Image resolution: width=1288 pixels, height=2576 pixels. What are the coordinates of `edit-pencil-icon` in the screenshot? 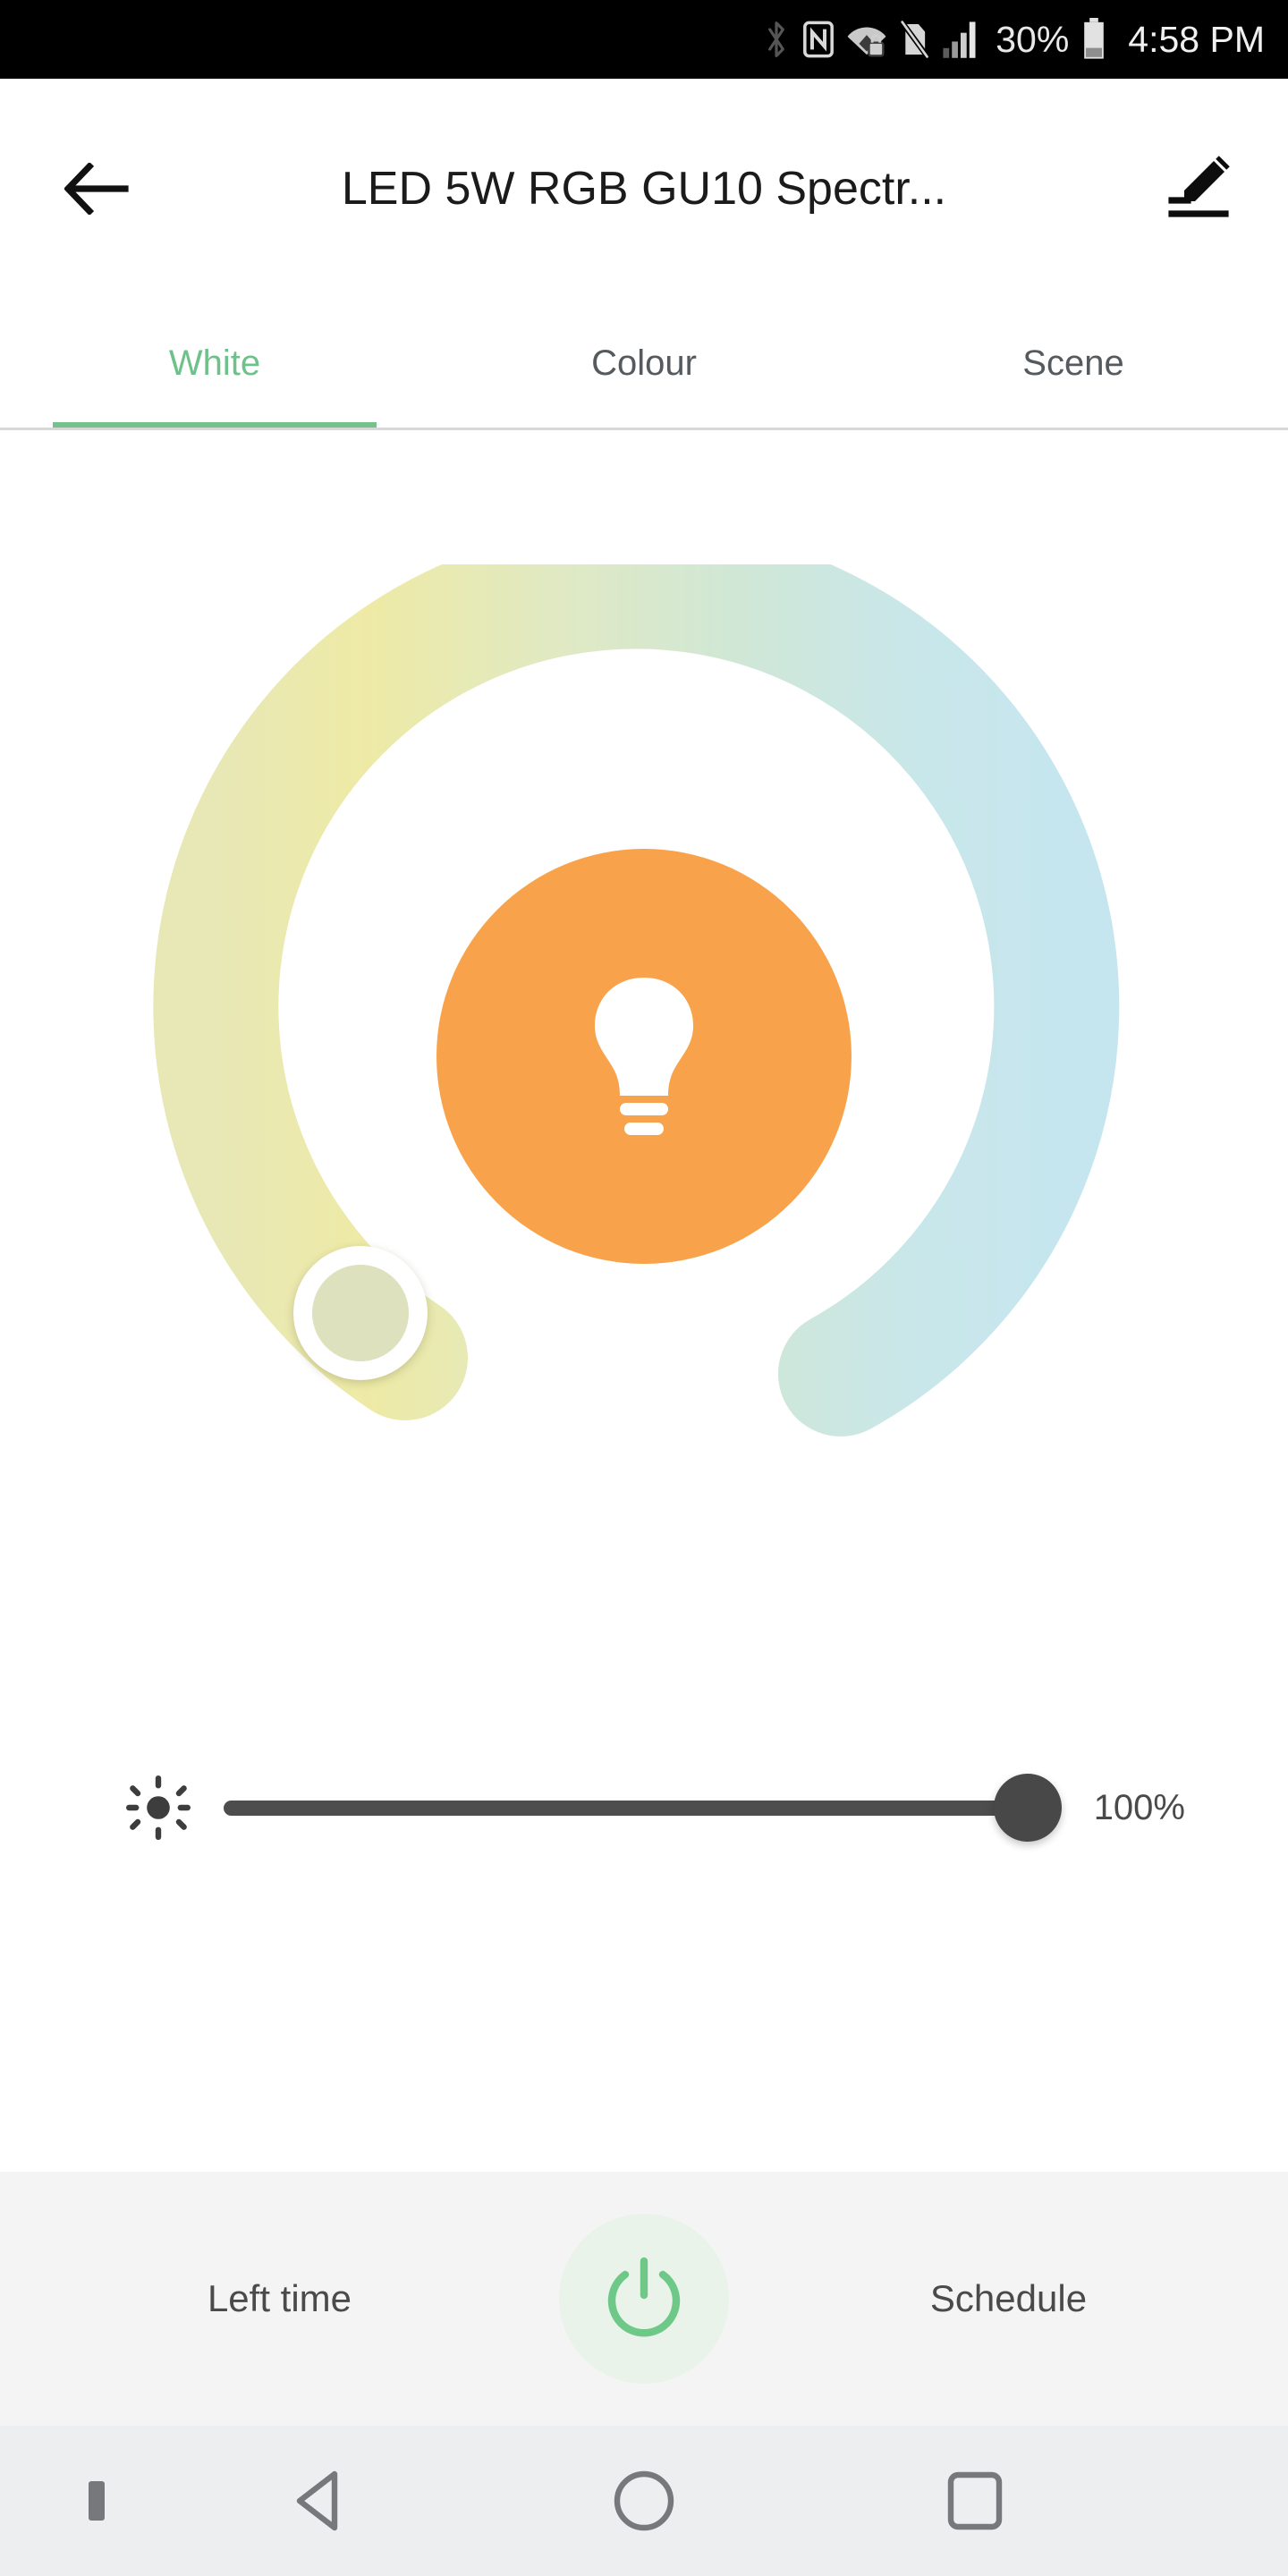 It's located at (1199, 186).